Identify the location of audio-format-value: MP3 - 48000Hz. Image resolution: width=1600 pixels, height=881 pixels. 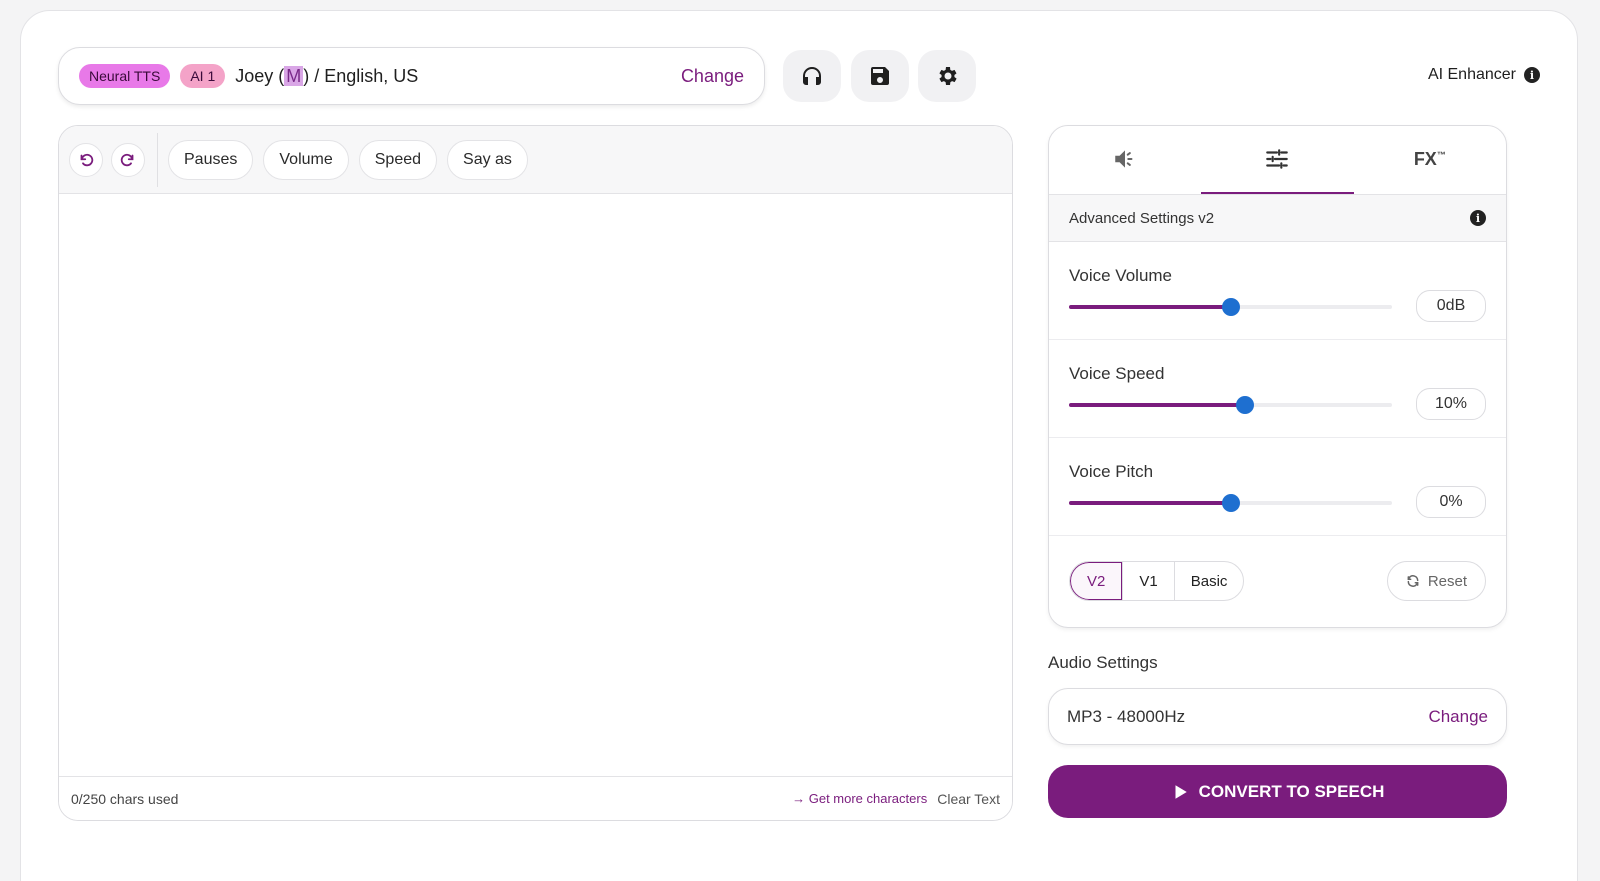
(1126, 716).